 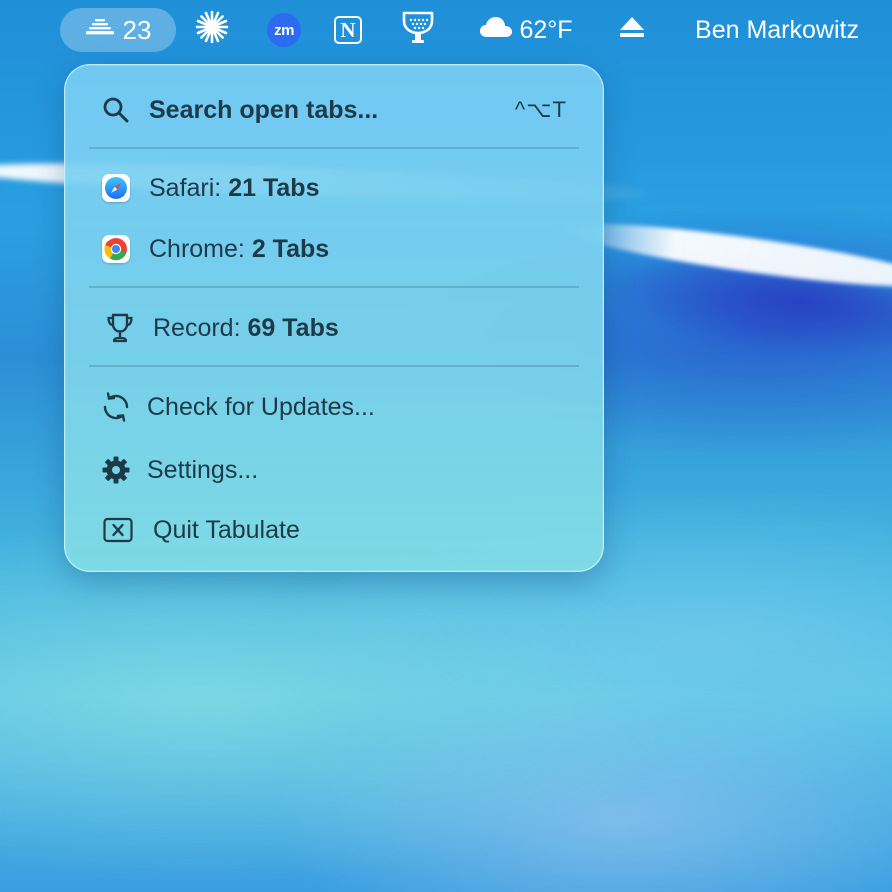 I want to click on notion-status-button: N, so click(x=348, y=30).